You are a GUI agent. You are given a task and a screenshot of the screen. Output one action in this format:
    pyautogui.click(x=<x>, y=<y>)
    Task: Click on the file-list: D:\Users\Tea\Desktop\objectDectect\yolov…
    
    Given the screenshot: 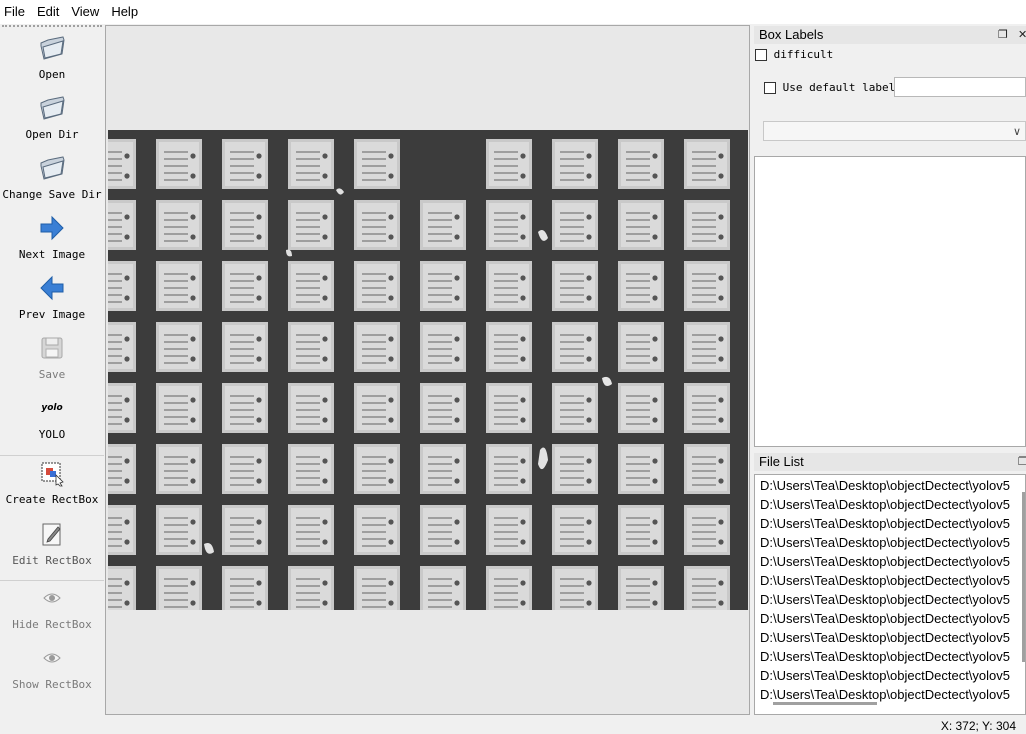 What is the action you would take?
    pyautogui.click(x=890, y=594)
    